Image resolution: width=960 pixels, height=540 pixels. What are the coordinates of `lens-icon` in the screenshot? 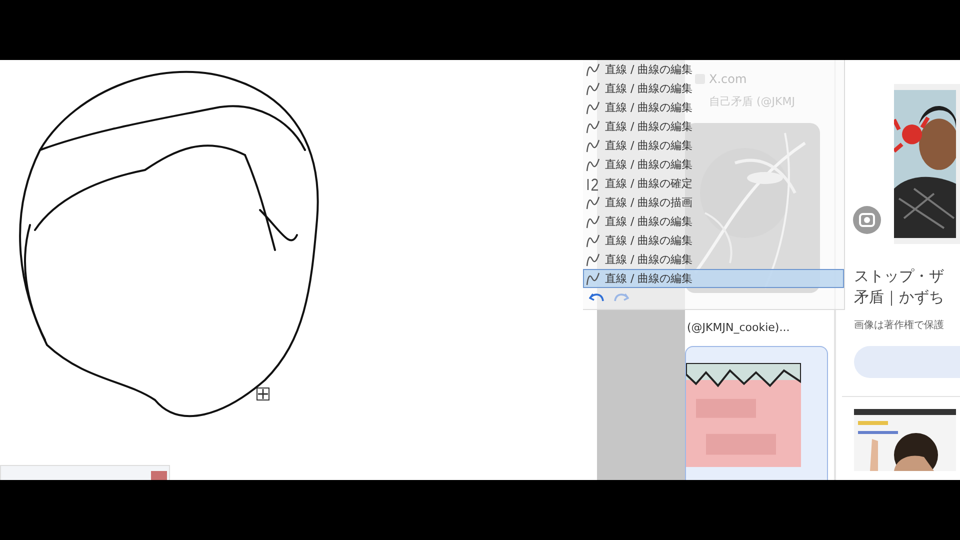 It's located at (867, 220).